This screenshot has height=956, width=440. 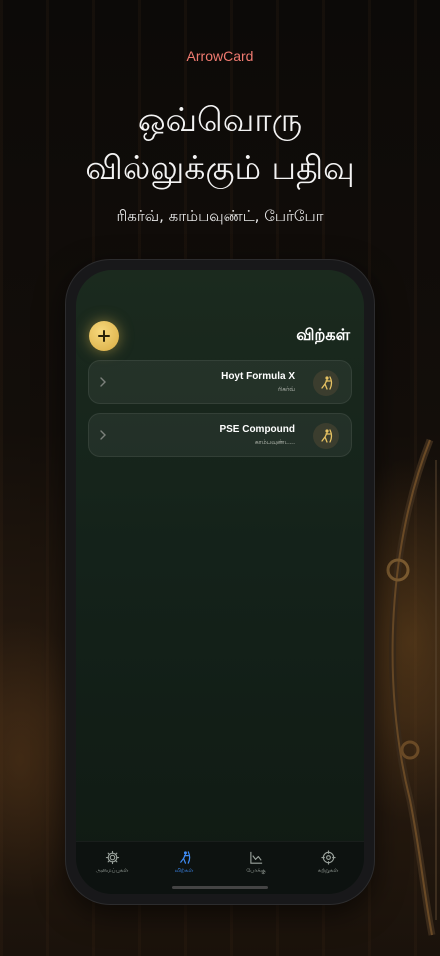 I want to click on bow-name: Hoyt Formula X, so click(x=258, y=376).